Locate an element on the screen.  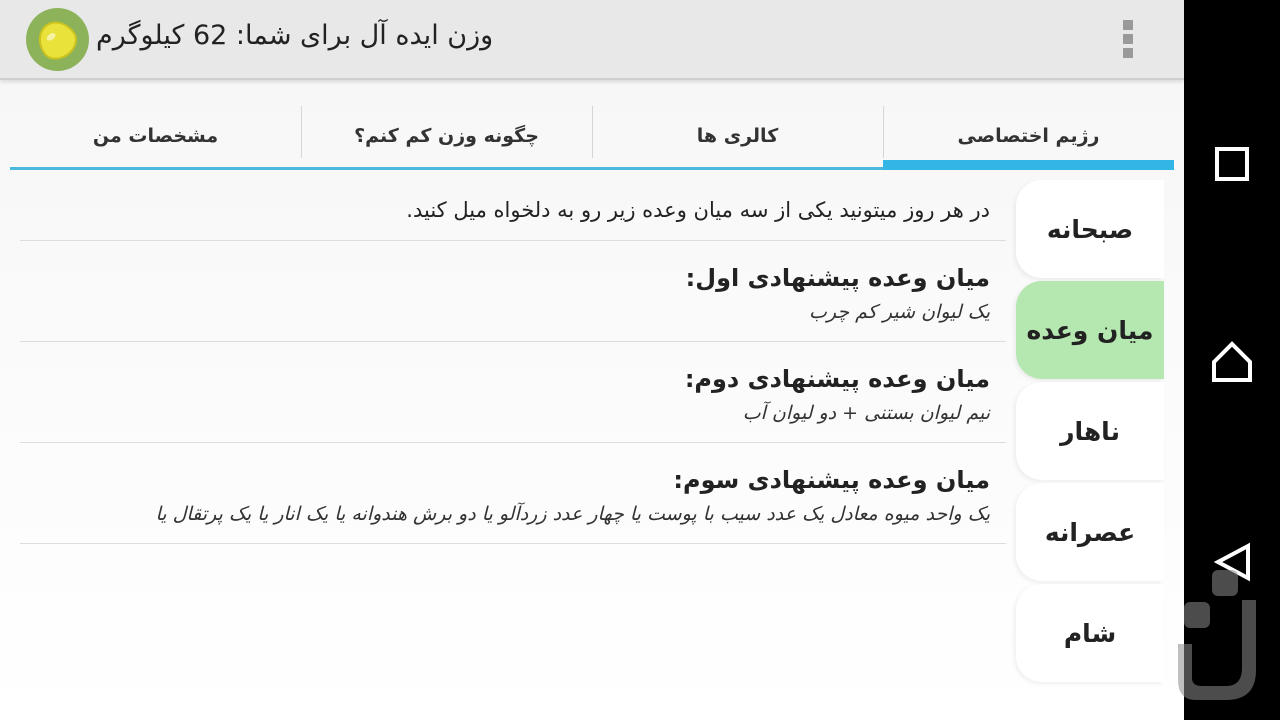
item-title: میان وعده پیشنهادی اول: is located at coordinates (837, 278).